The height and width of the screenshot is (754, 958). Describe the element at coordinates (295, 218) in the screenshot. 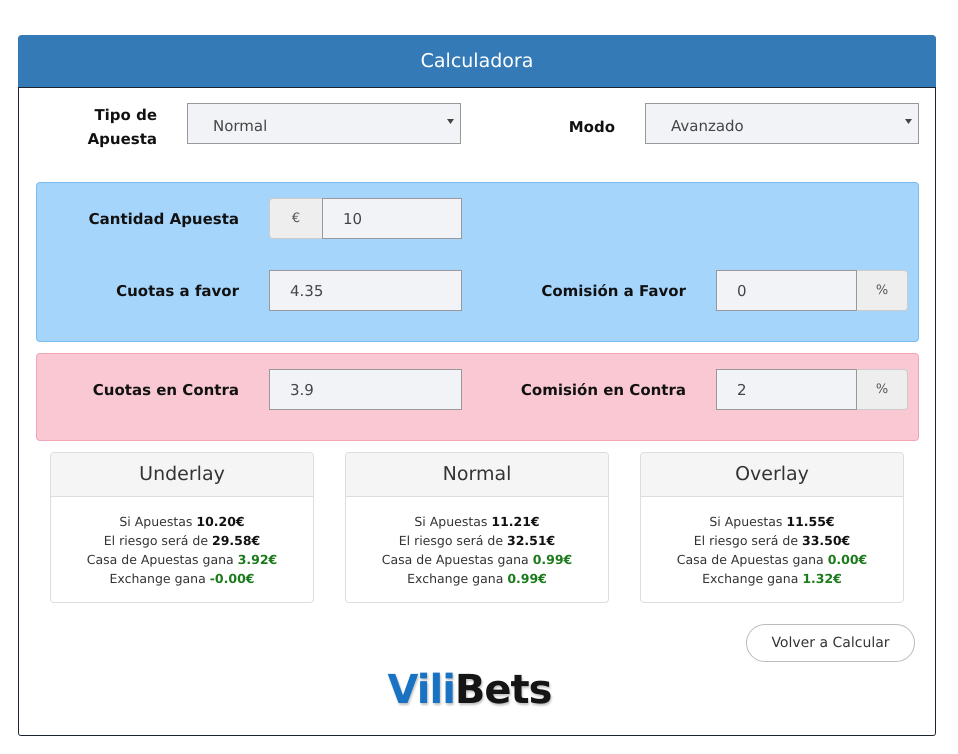

I see `currency-addon: €` at that location.